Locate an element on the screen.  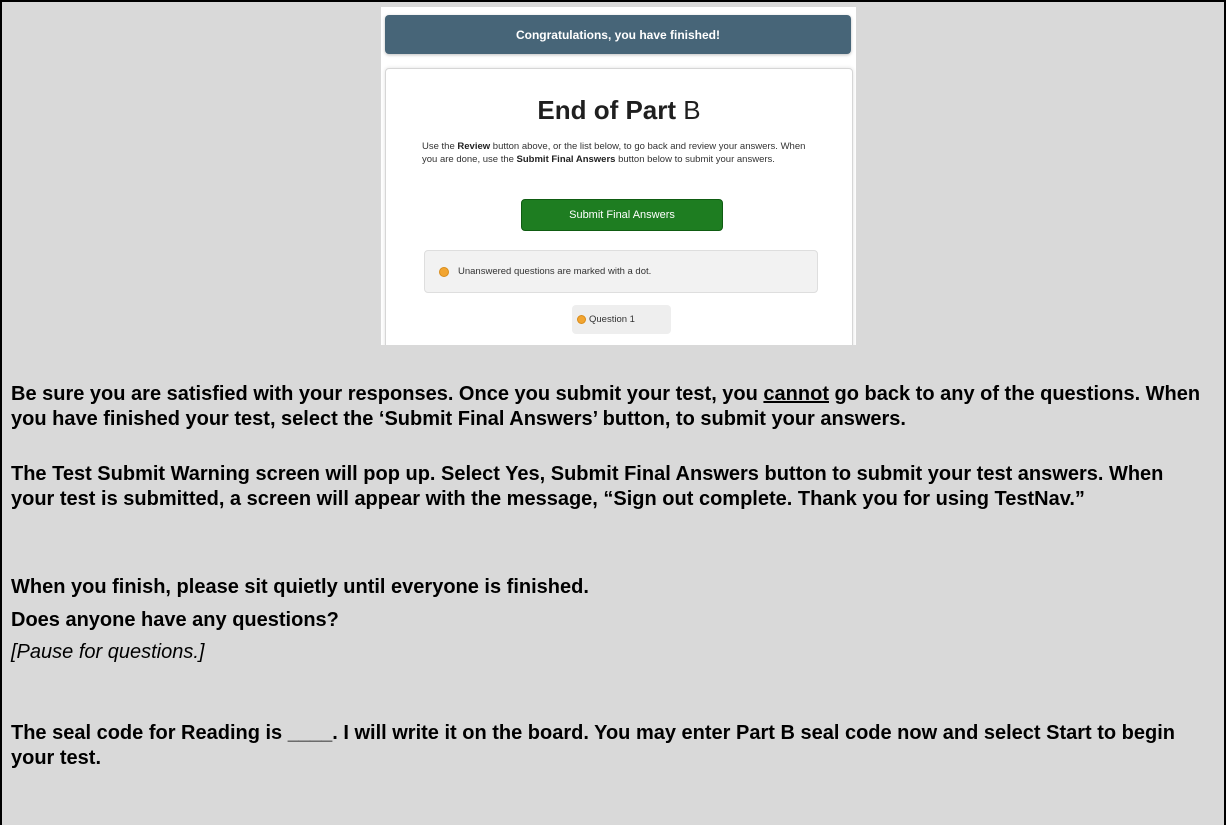
part-title-letter: B is located at coordinates (692, 110).